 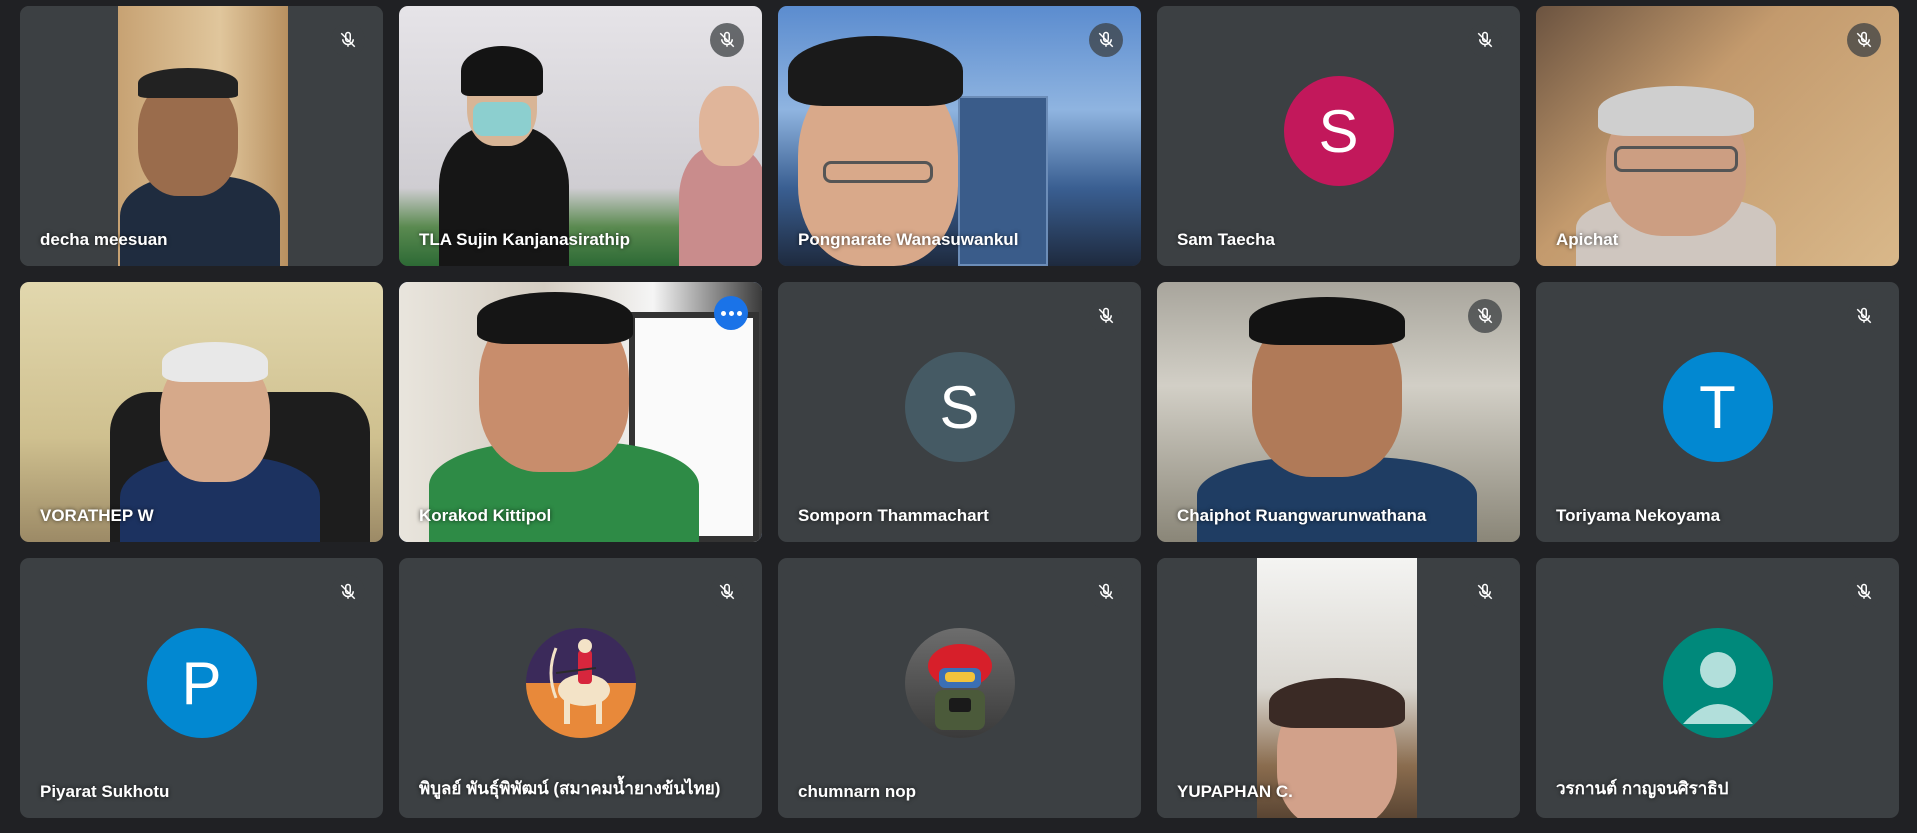 I want to click on participant-tile: YUPAPHAN C., so click(x=1338, y=688).